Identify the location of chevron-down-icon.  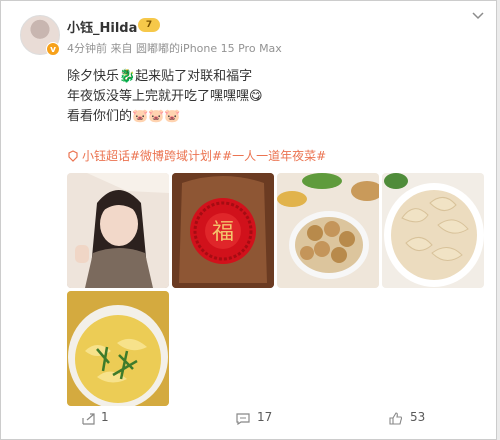
(478, 16).